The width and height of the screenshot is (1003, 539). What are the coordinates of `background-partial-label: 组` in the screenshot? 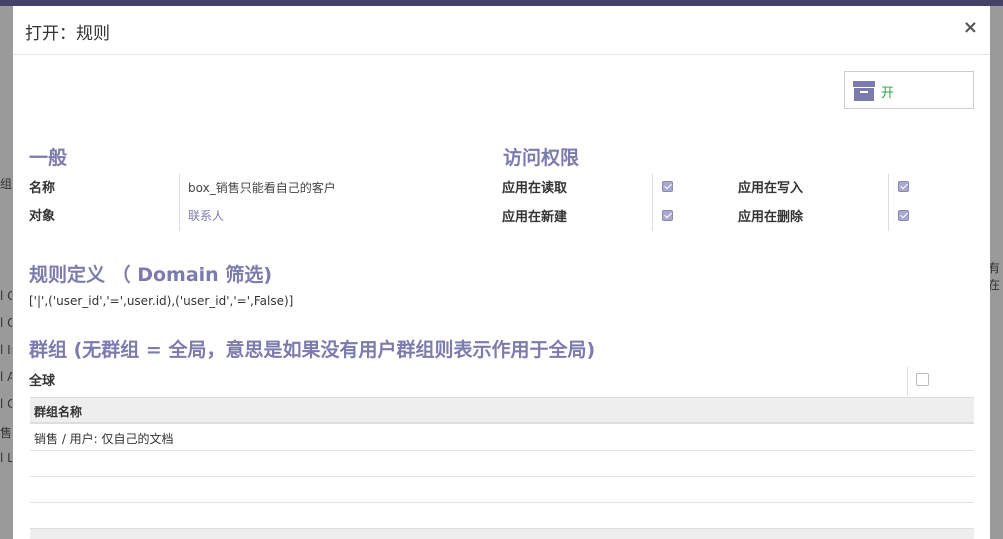 It's located at (6, 184).